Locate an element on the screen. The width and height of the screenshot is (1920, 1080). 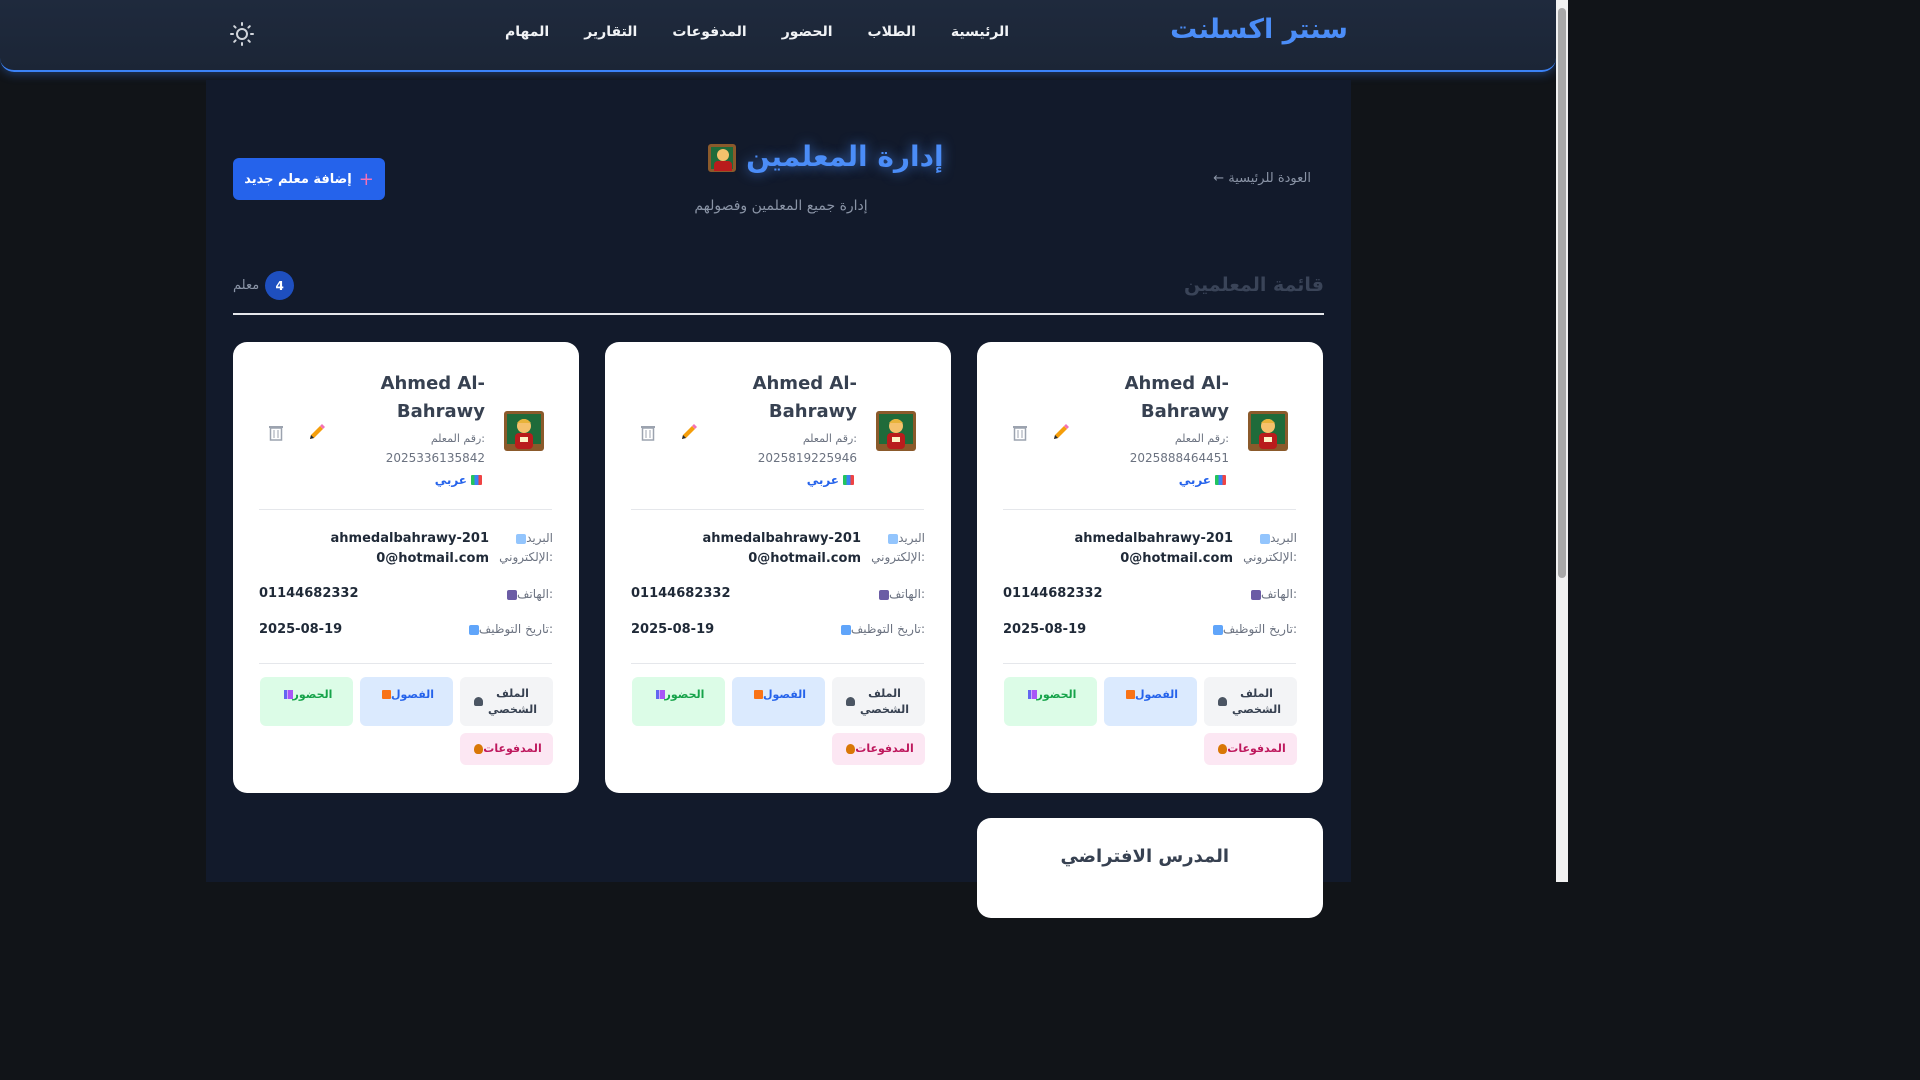
nav-home: الرئيسية is located at coordinates (980, 32).